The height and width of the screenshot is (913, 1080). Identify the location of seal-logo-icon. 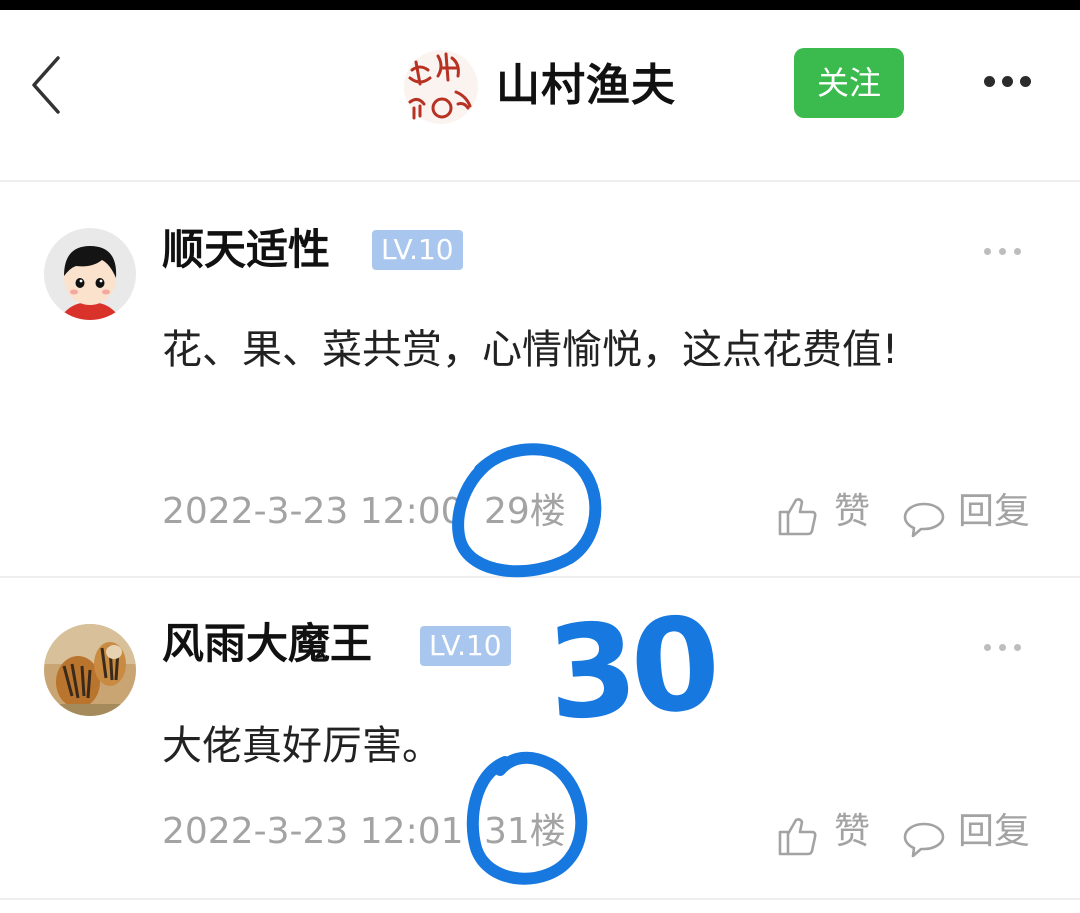
(441, 87).